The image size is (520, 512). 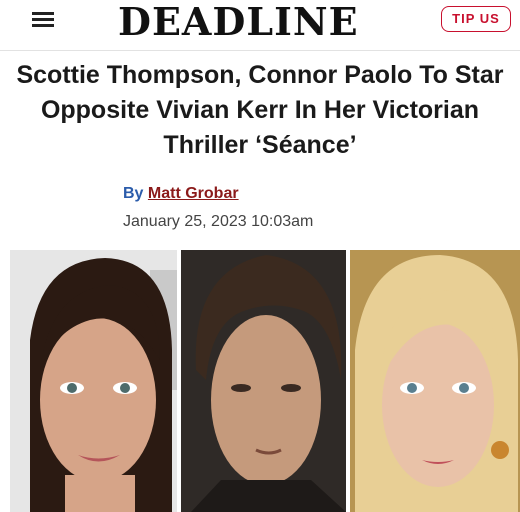 I want to click on byline: By Matt Grobar, so click(x=181, y=194).